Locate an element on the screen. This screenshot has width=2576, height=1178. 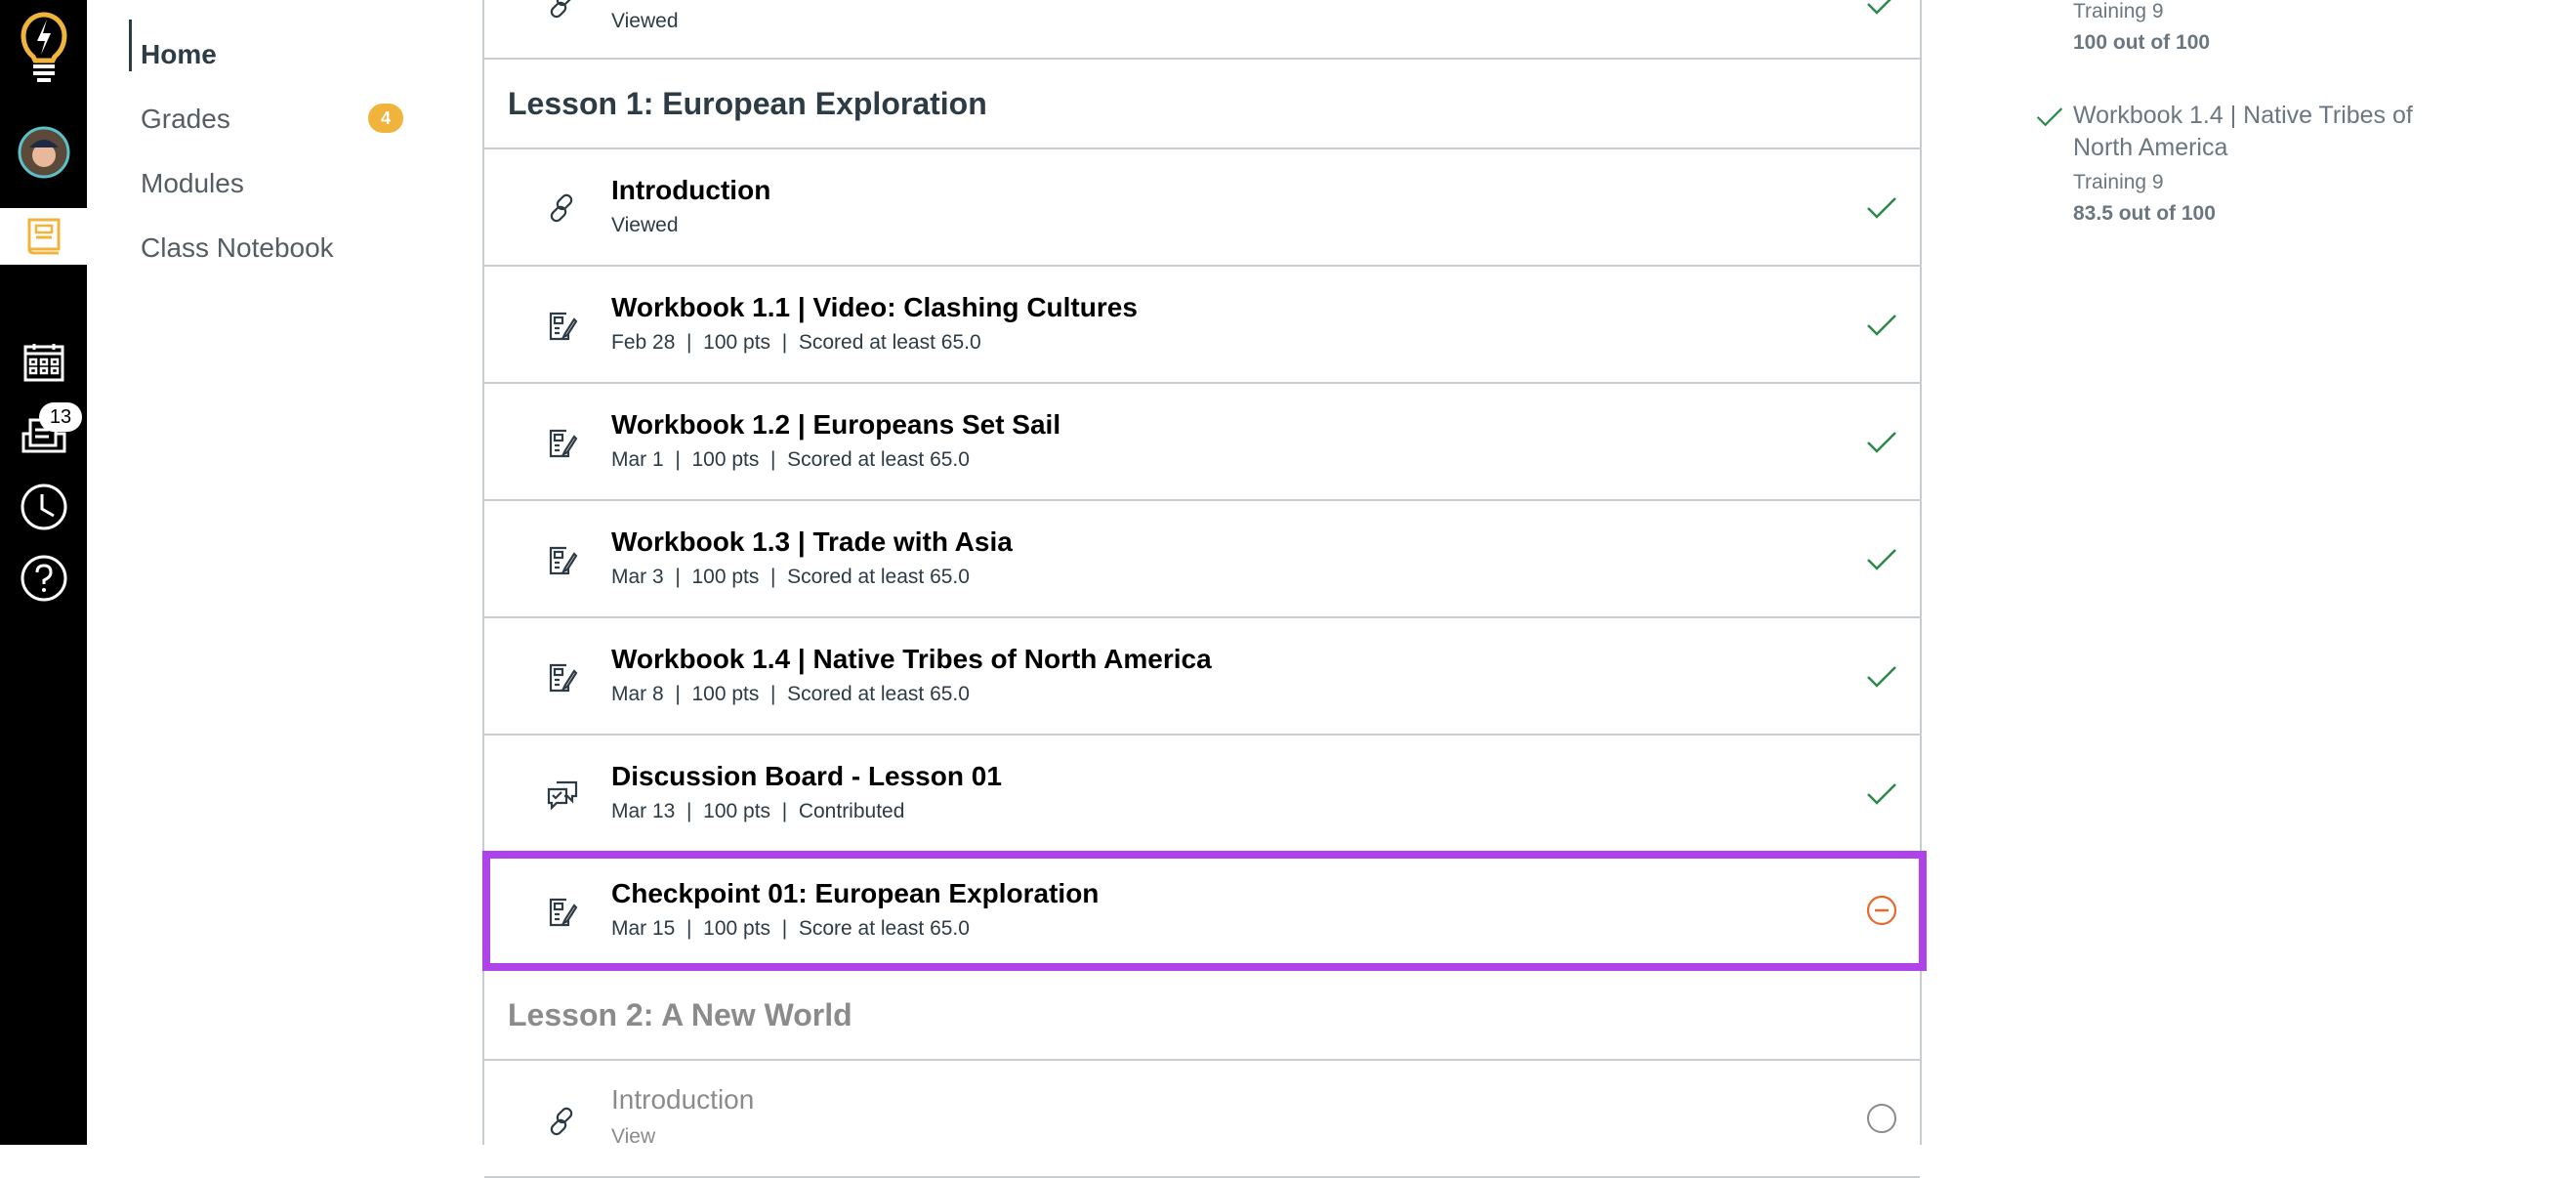
course-nav-class-notebook: Class Notebook is located at coordinates (237, 248).